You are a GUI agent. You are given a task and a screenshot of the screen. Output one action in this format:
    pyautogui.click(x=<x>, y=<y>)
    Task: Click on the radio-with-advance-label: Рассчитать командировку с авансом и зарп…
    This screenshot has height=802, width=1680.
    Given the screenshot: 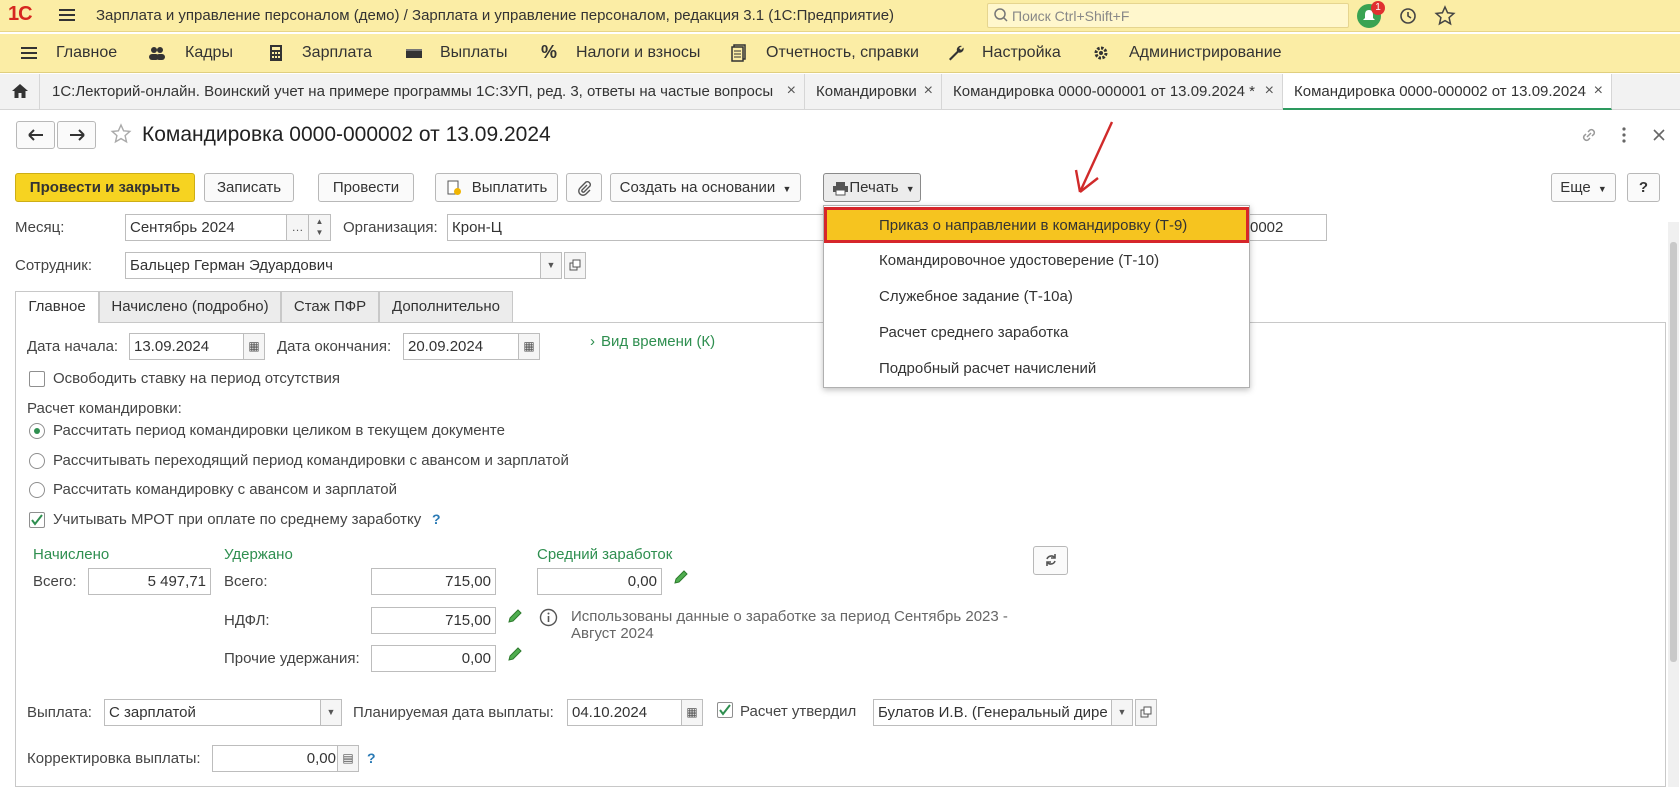 What is the action you would take?
    pyautogui.click(x=225, y=489)
    